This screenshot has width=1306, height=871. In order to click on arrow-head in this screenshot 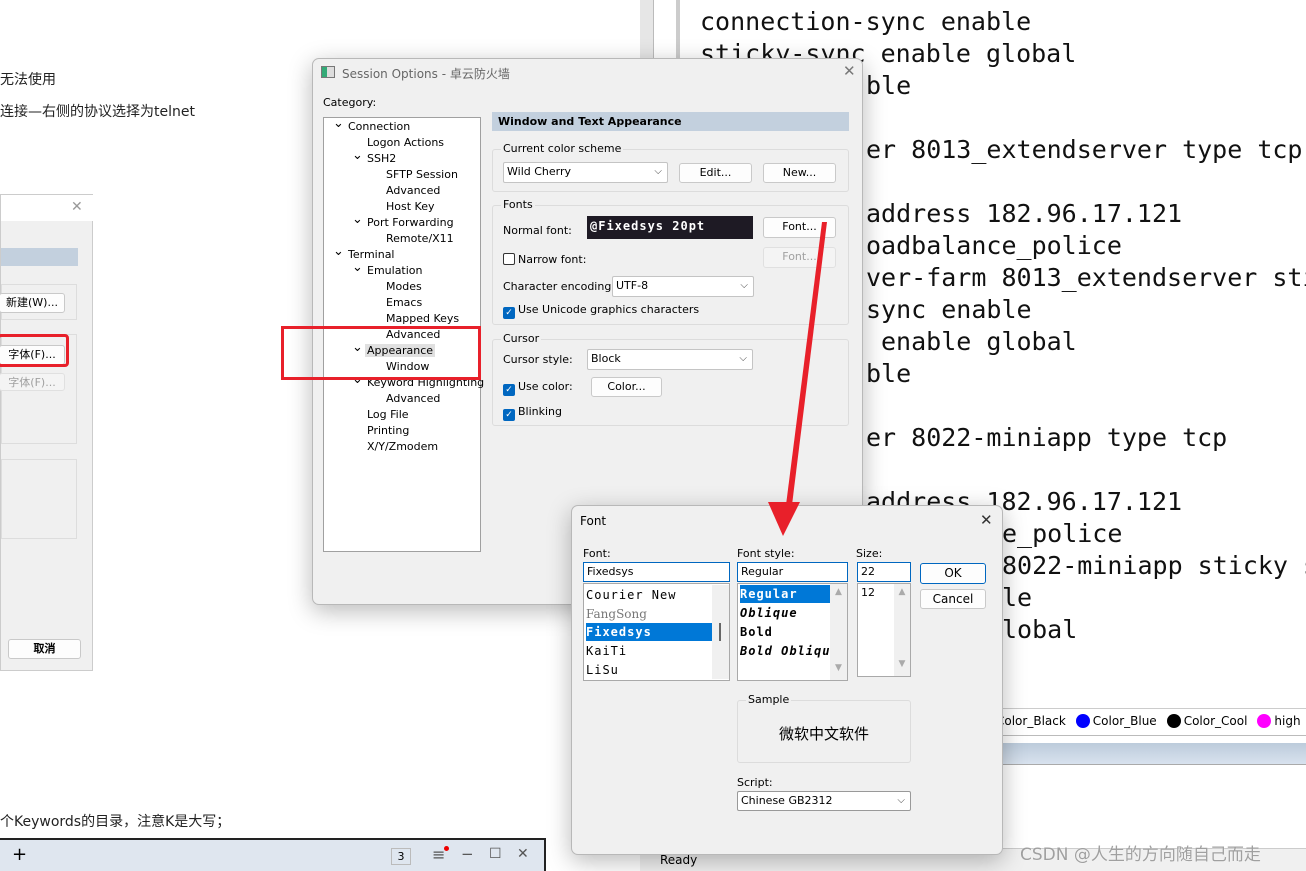, I will do `click(784, 519)`.